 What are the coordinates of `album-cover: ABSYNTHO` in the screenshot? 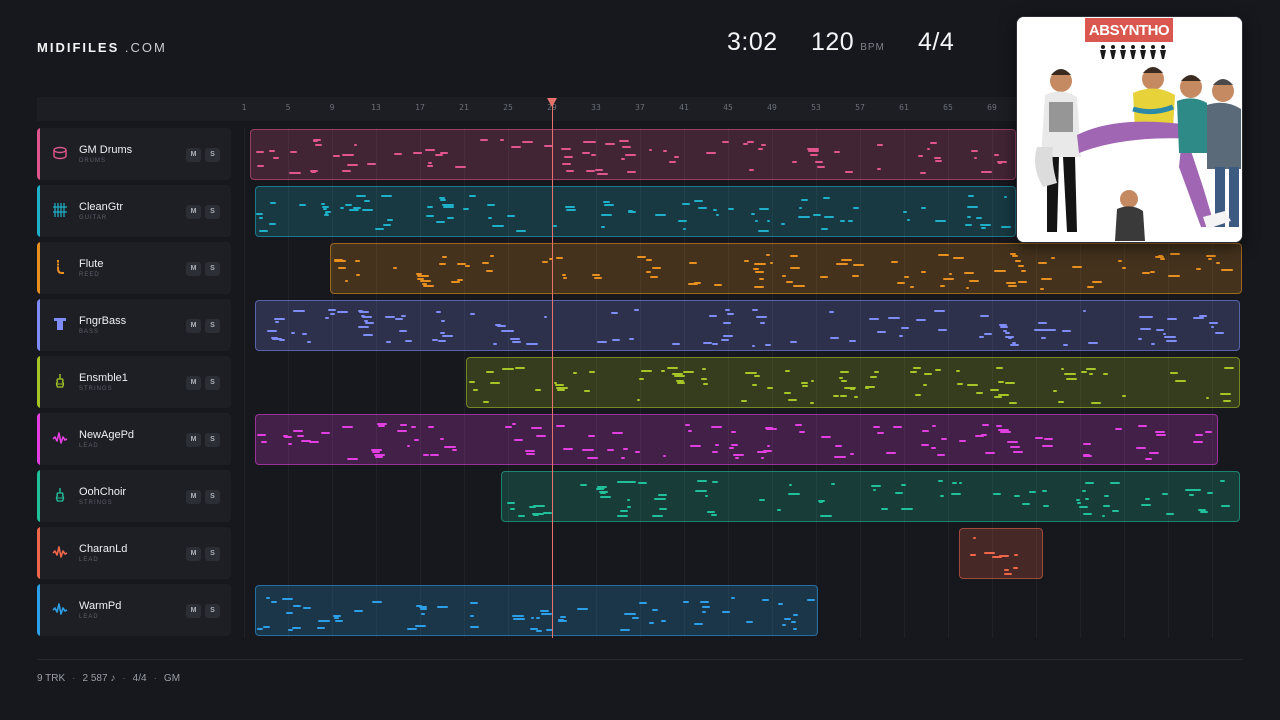 It's located at (1129, 129).